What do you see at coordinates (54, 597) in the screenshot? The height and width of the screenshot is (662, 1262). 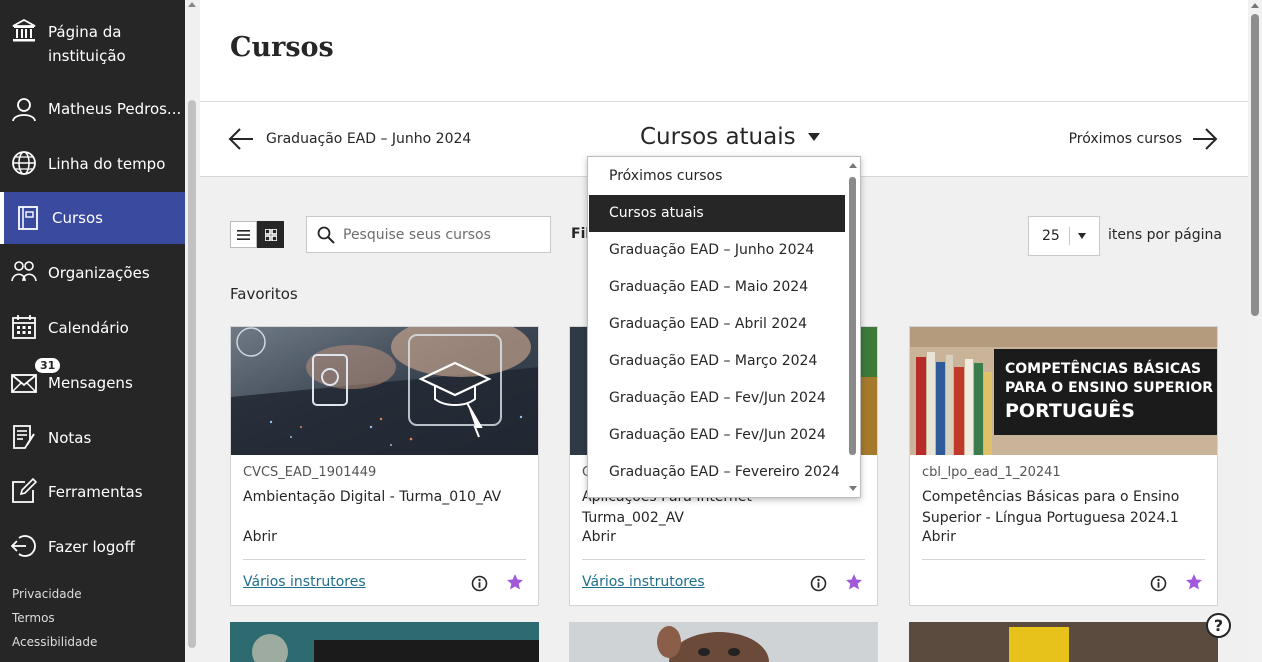 I see `privacy-link: Privacidade` at bounding box center [54, 597].